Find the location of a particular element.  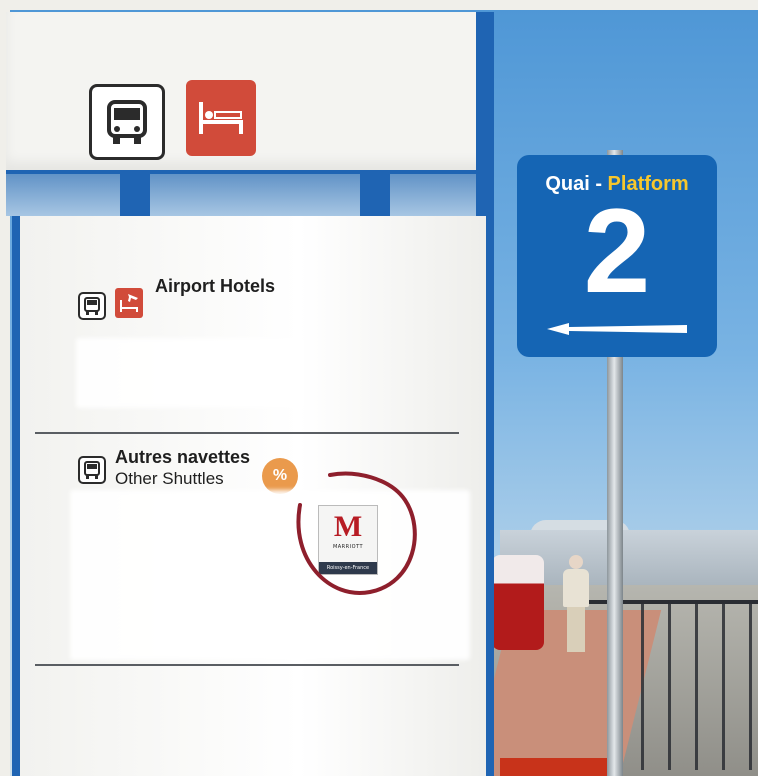

highlight-circle is located at coordinates (356, 533).